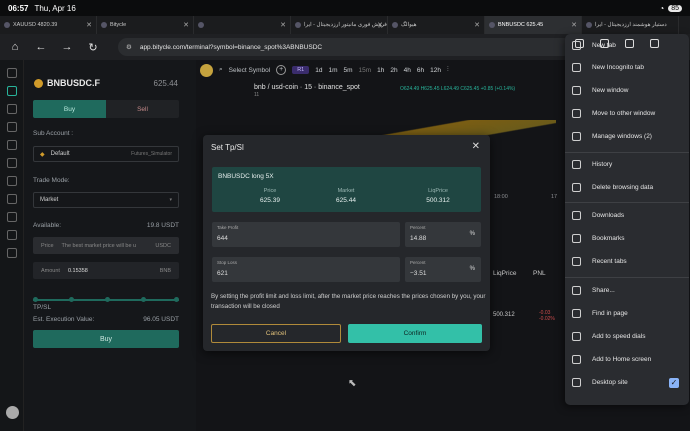  Describe the element at coordinates (11, 163) in the screenshot. I see `nav-list-icon` at that location.